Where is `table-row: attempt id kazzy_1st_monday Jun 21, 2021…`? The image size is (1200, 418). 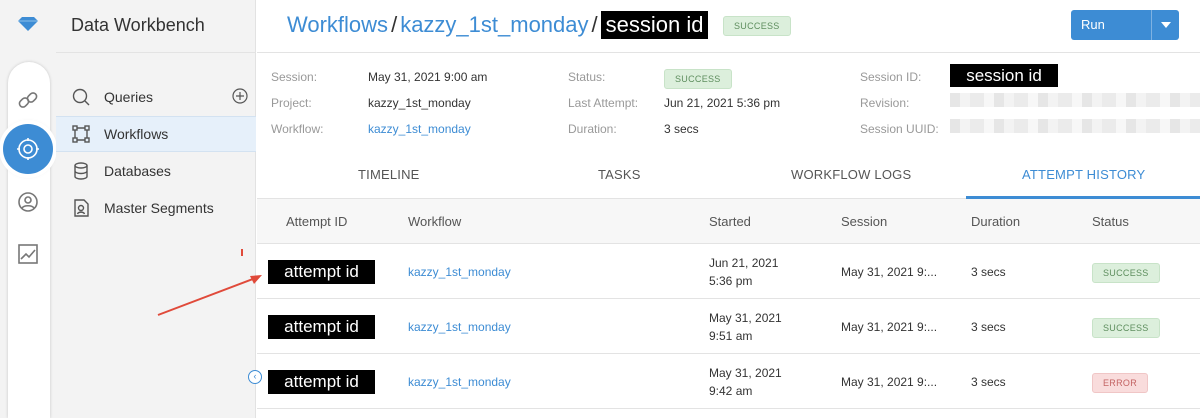 table-row: attempt id kazzy_1st_monday Jun 21, 2021… is located at coordinates (728, 271).